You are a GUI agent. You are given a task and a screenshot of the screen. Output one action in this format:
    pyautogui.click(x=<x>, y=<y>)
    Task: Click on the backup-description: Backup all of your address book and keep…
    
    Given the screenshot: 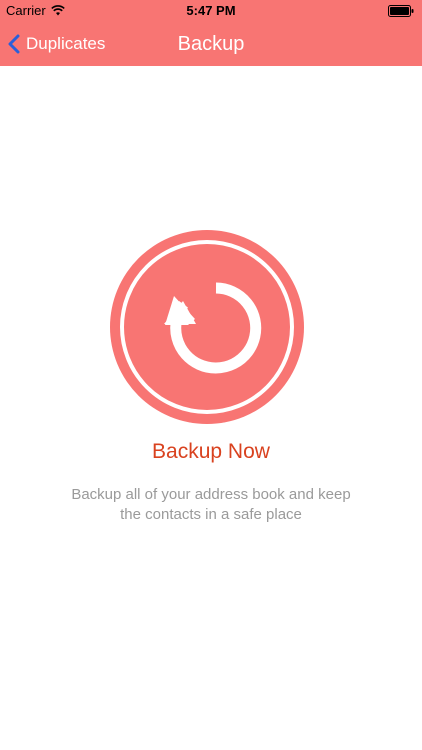 What is the action you would take?
    pyautogui.click(x=211, y=504)
    